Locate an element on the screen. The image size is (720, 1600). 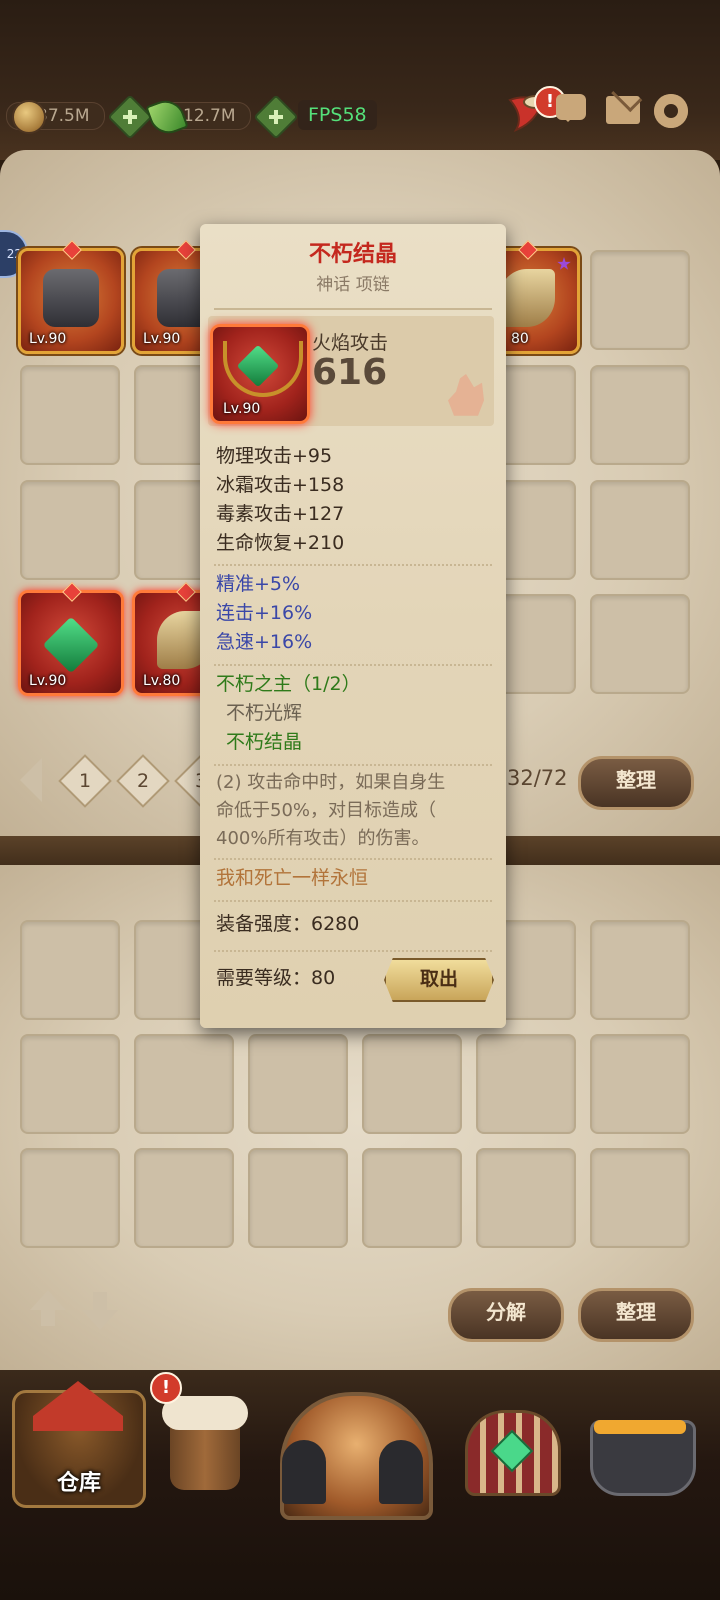
top-bar is located at coordinates (360, 80).